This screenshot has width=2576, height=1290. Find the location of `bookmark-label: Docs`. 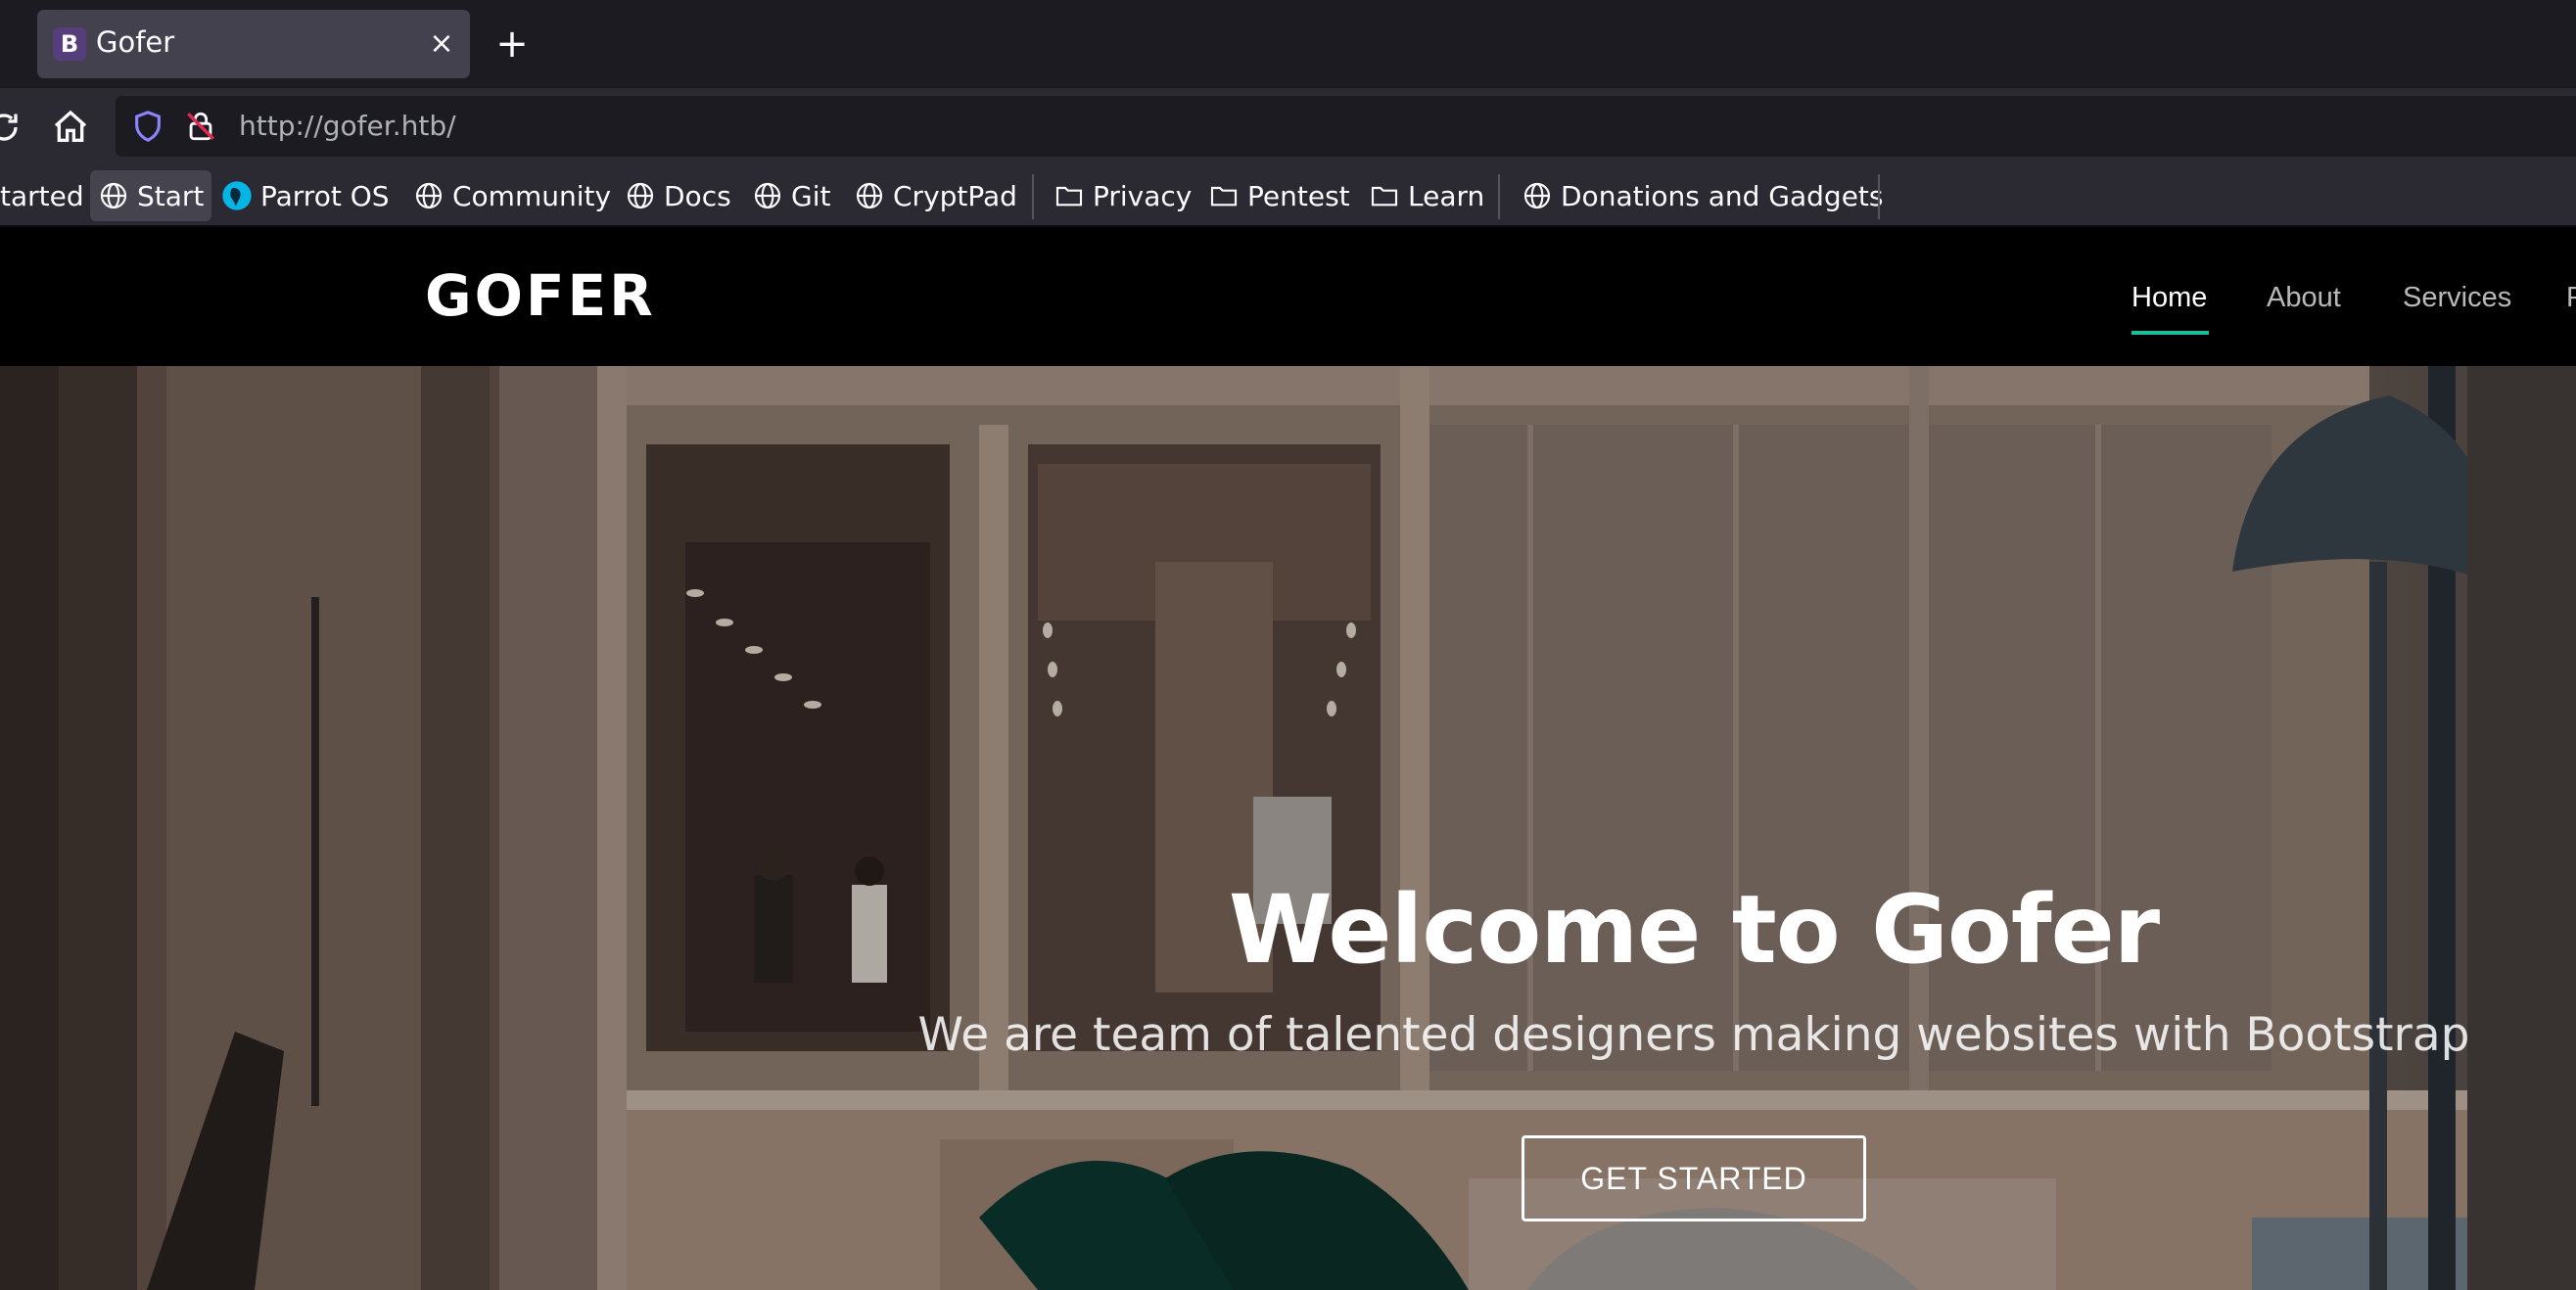

bookmark-label: Docs is located at coordinates (698, 196).